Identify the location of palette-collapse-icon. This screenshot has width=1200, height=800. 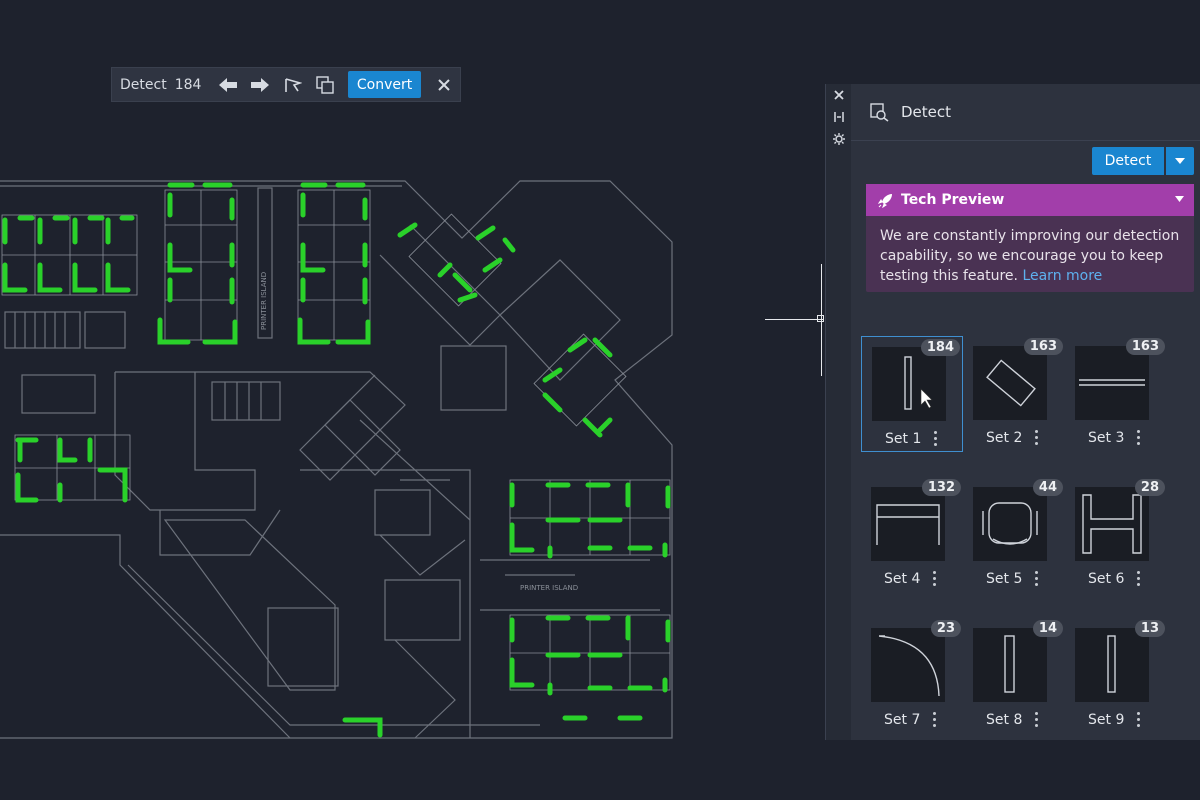
(839, 117).